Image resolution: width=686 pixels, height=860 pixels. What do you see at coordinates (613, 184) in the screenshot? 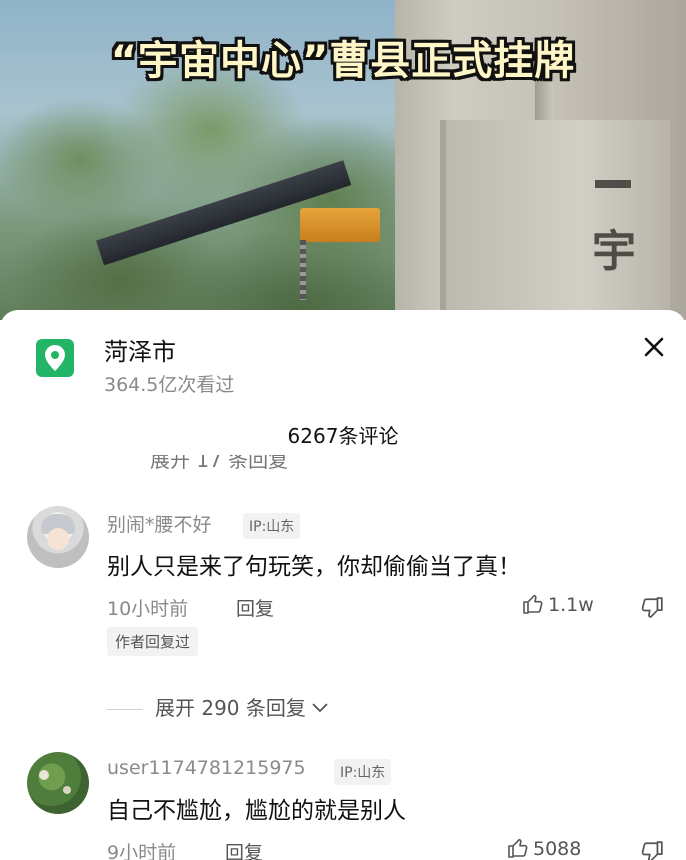
I see `carved-stroke` at bounding box center [613, 184].